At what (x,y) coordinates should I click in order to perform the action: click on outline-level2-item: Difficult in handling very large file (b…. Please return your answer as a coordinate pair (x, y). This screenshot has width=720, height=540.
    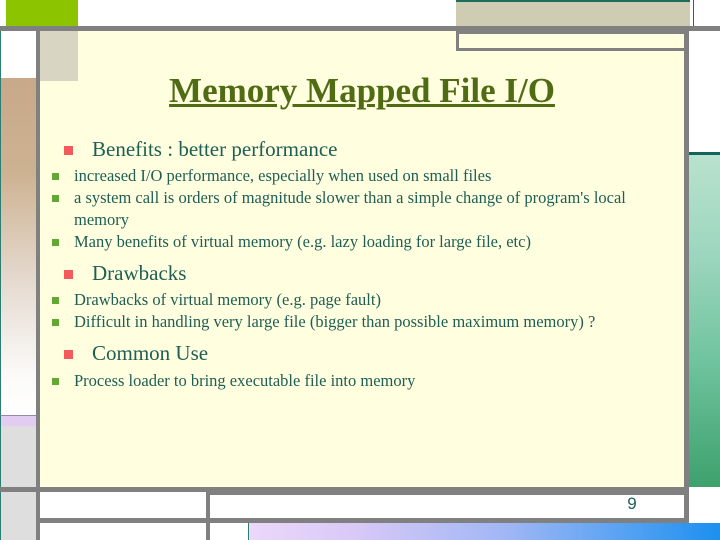
    Looking at the image, I should click on (362, 321).